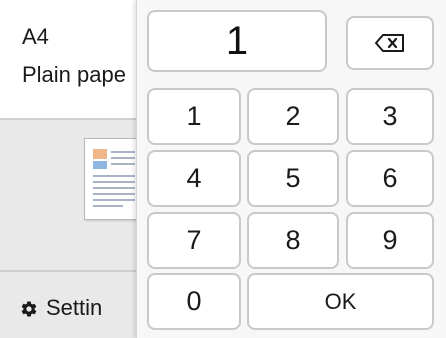  Describe the element at coordinates (293, 178) in the screenshot. I see `key-5: 5` at that location.